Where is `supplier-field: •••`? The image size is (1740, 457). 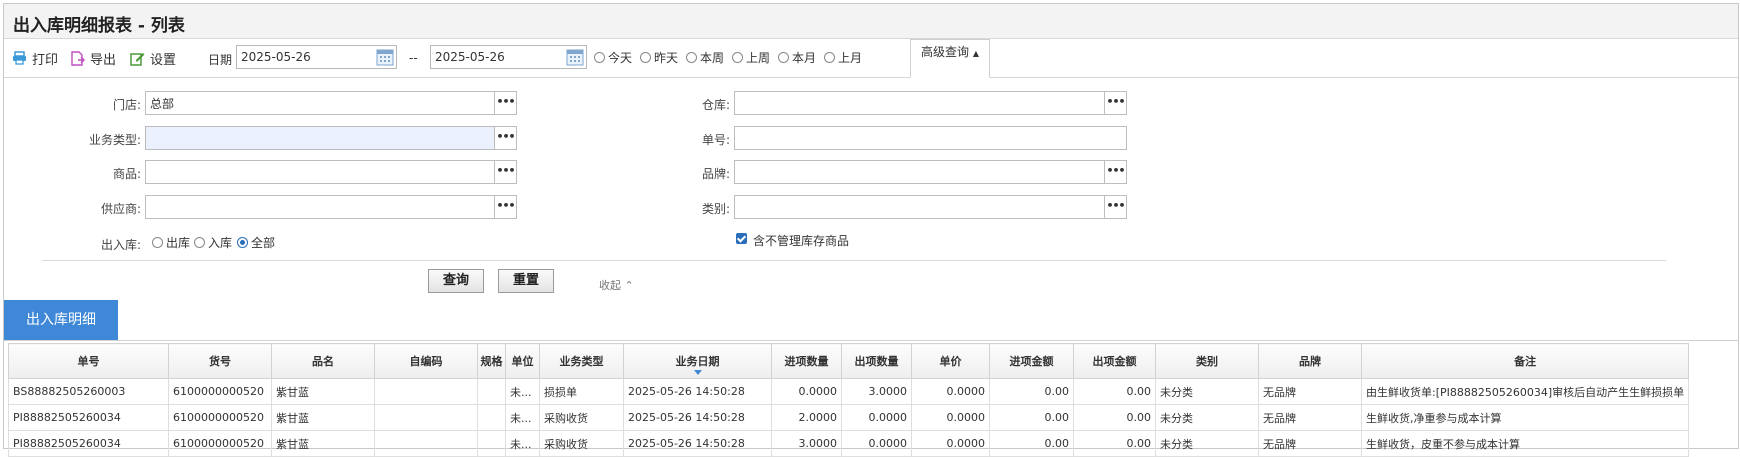
supplier-field: ••• is located at coordinates (331, 207).